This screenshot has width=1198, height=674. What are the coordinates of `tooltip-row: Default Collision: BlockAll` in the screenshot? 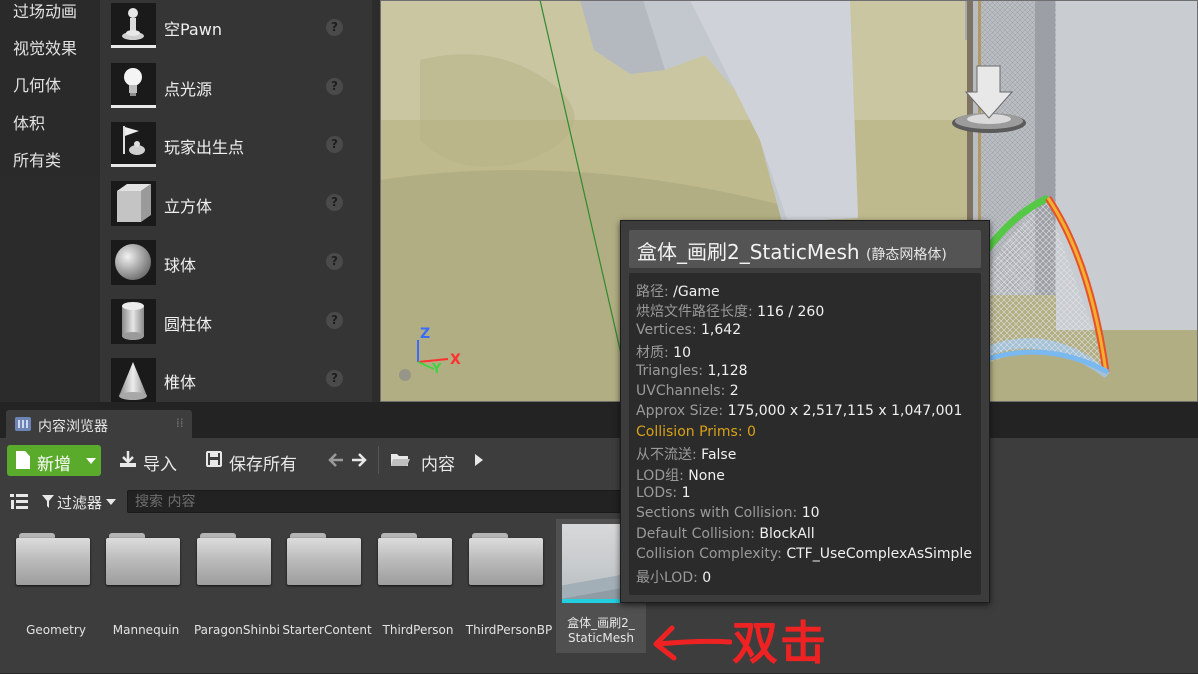 It's located at (725, 534).